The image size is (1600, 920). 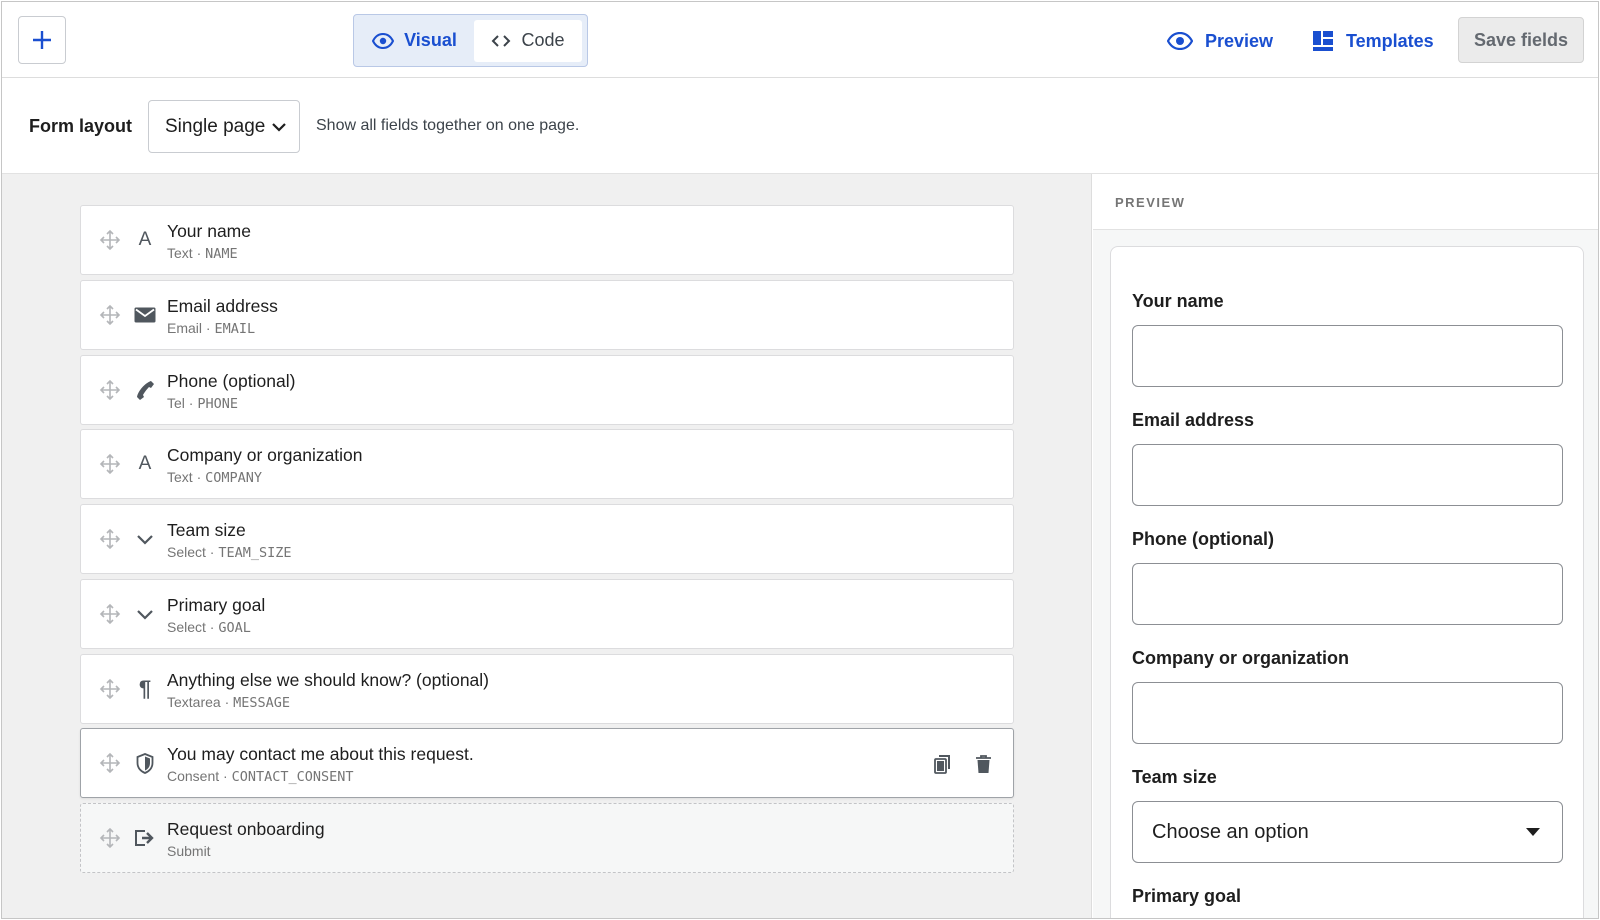 What do you see at coordinates (215, 126) in the screenshot?
I see `form-layout-value: Single page` at bounding box center [215, 126].